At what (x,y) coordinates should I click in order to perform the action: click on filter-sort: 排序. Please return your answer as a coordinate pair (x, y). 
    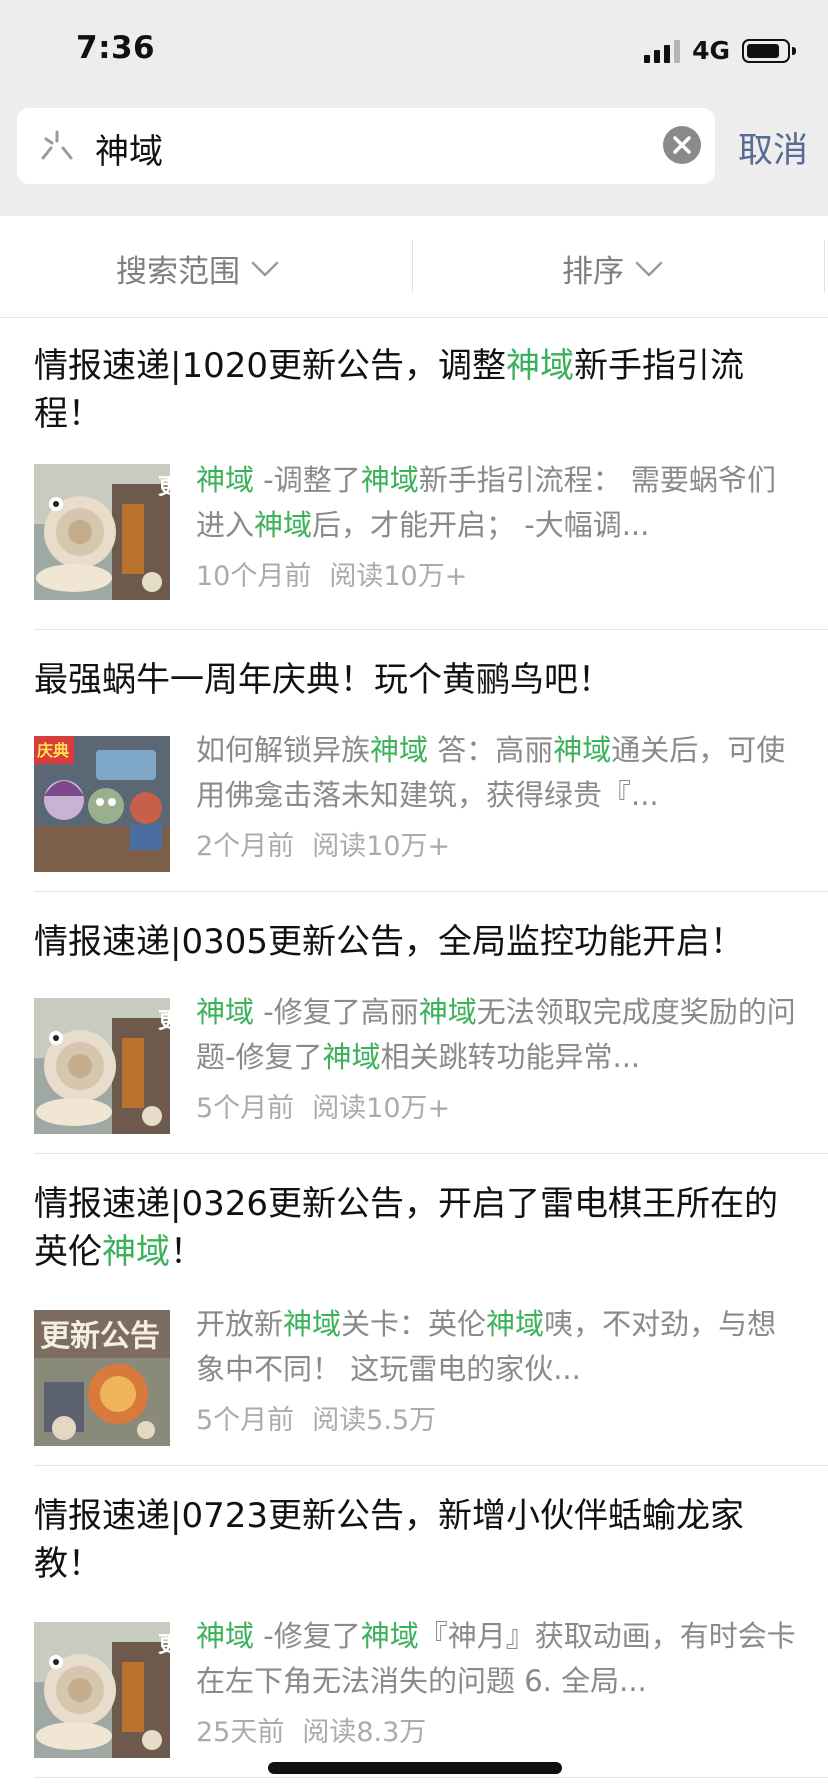
    Looking at the image, I should click on (613, 268).